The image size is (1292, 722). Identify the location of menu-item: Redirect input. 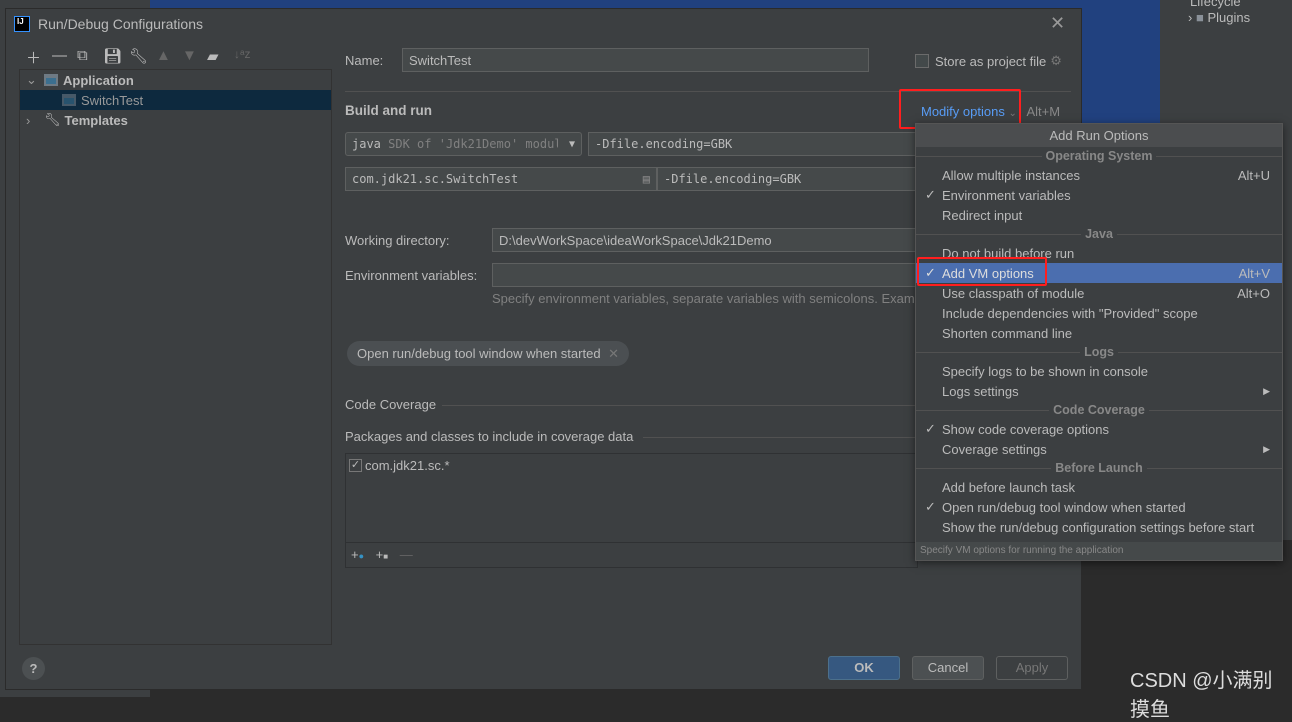
(1099, 215).